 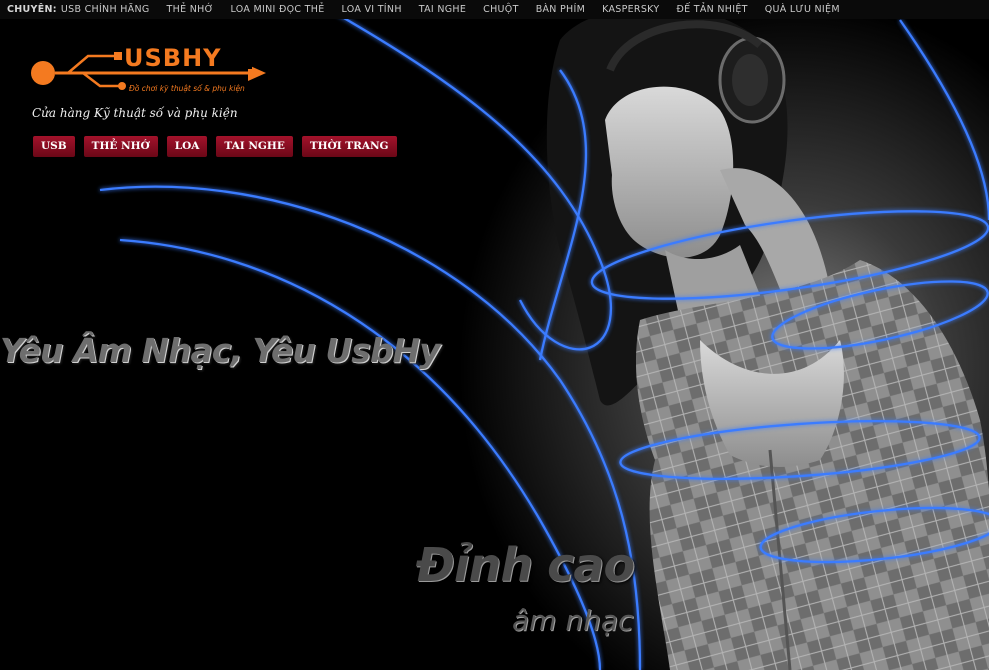 What do you see at coordinates (120, 146) in the screenshot?
I see `category-button-memory-card: THẺ NHỚ` at bounding box center [120, 146].